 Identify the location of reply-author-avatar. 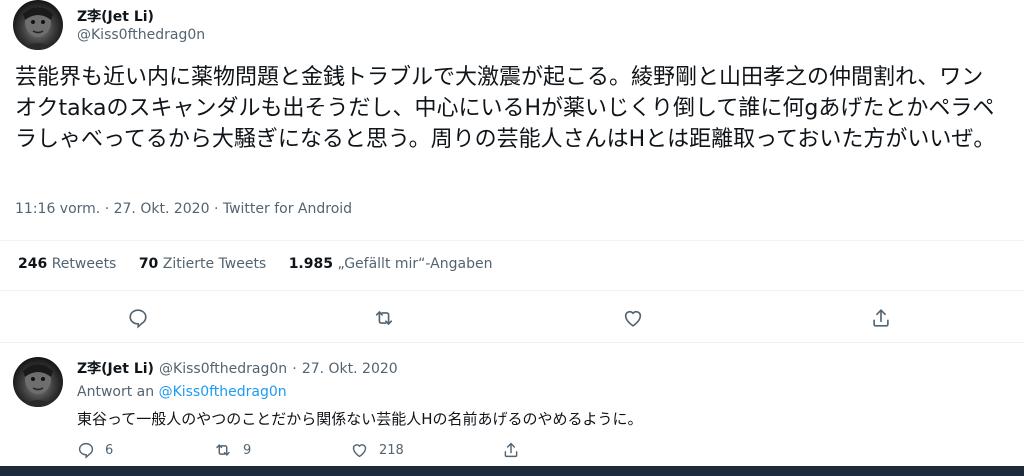
(38, 382).